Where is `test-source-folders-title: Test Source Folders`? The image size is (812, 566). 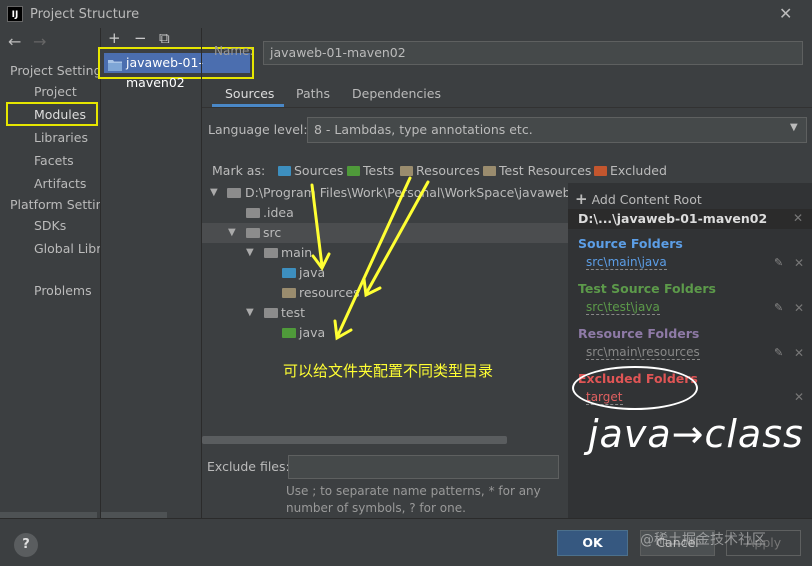 test-source-folders-title: Test Source Folders is located at coordinates (647, 288).